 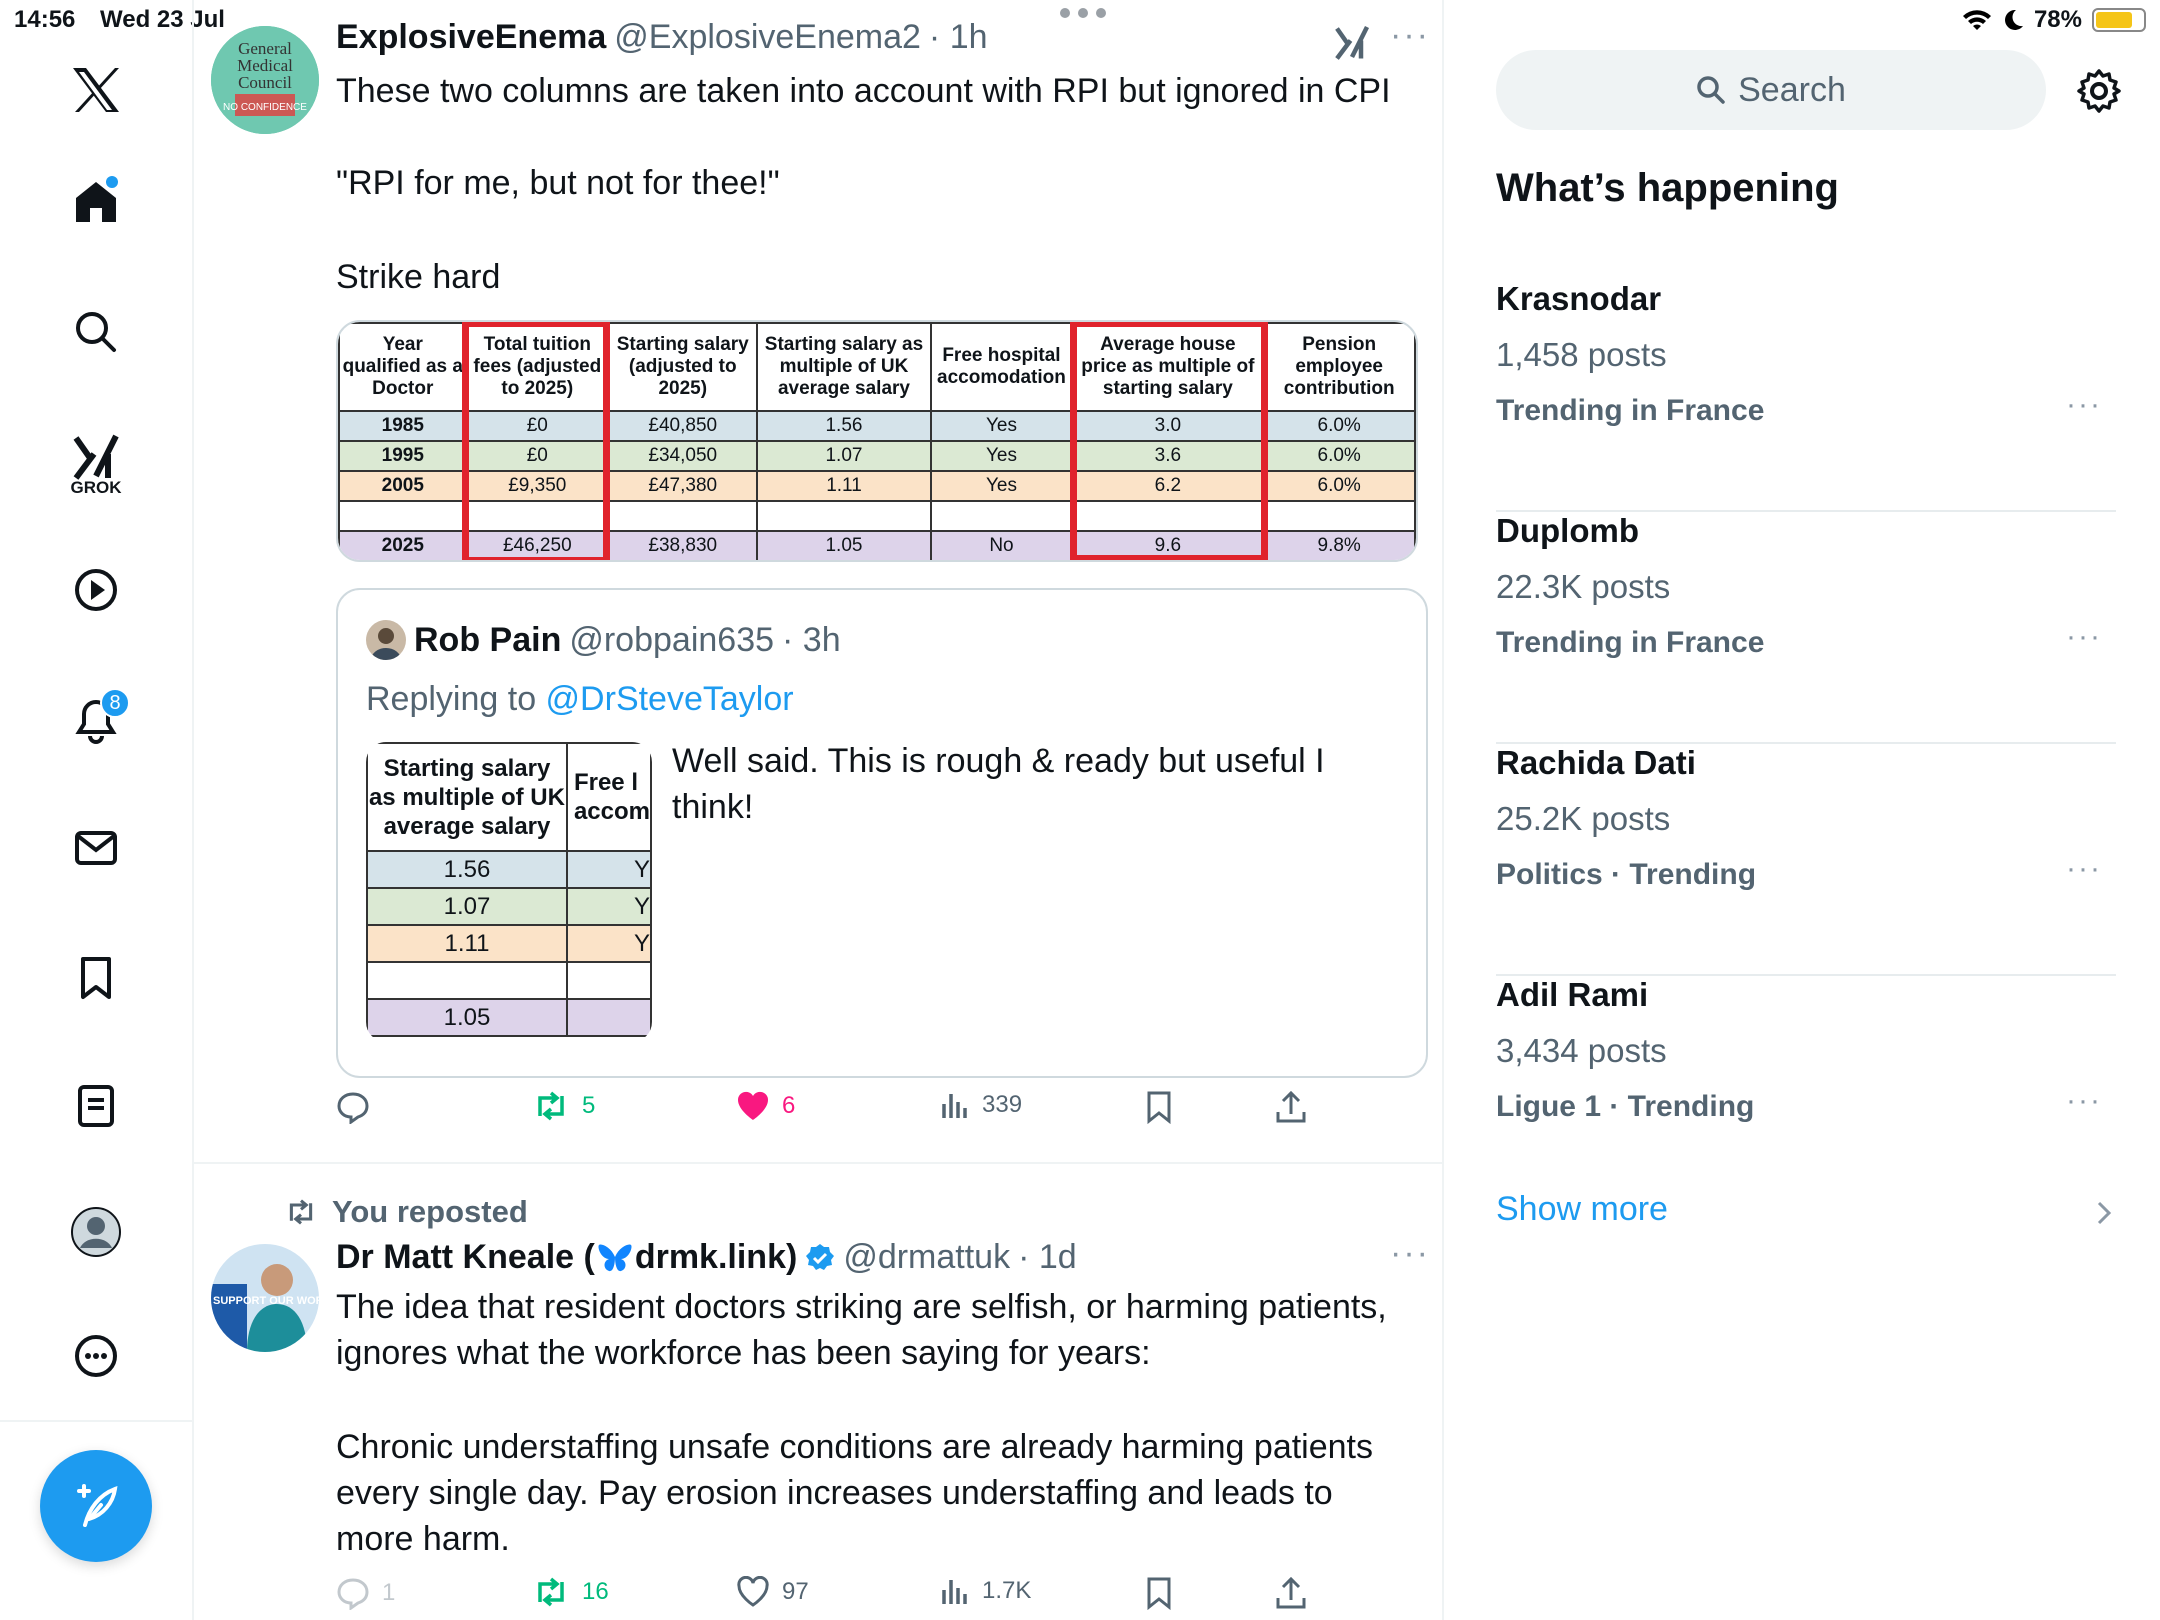 What do you see at coordinates (467, 869) in the screenshot?
I see `table-cell: 1.56` at bounding box center [467, 869].